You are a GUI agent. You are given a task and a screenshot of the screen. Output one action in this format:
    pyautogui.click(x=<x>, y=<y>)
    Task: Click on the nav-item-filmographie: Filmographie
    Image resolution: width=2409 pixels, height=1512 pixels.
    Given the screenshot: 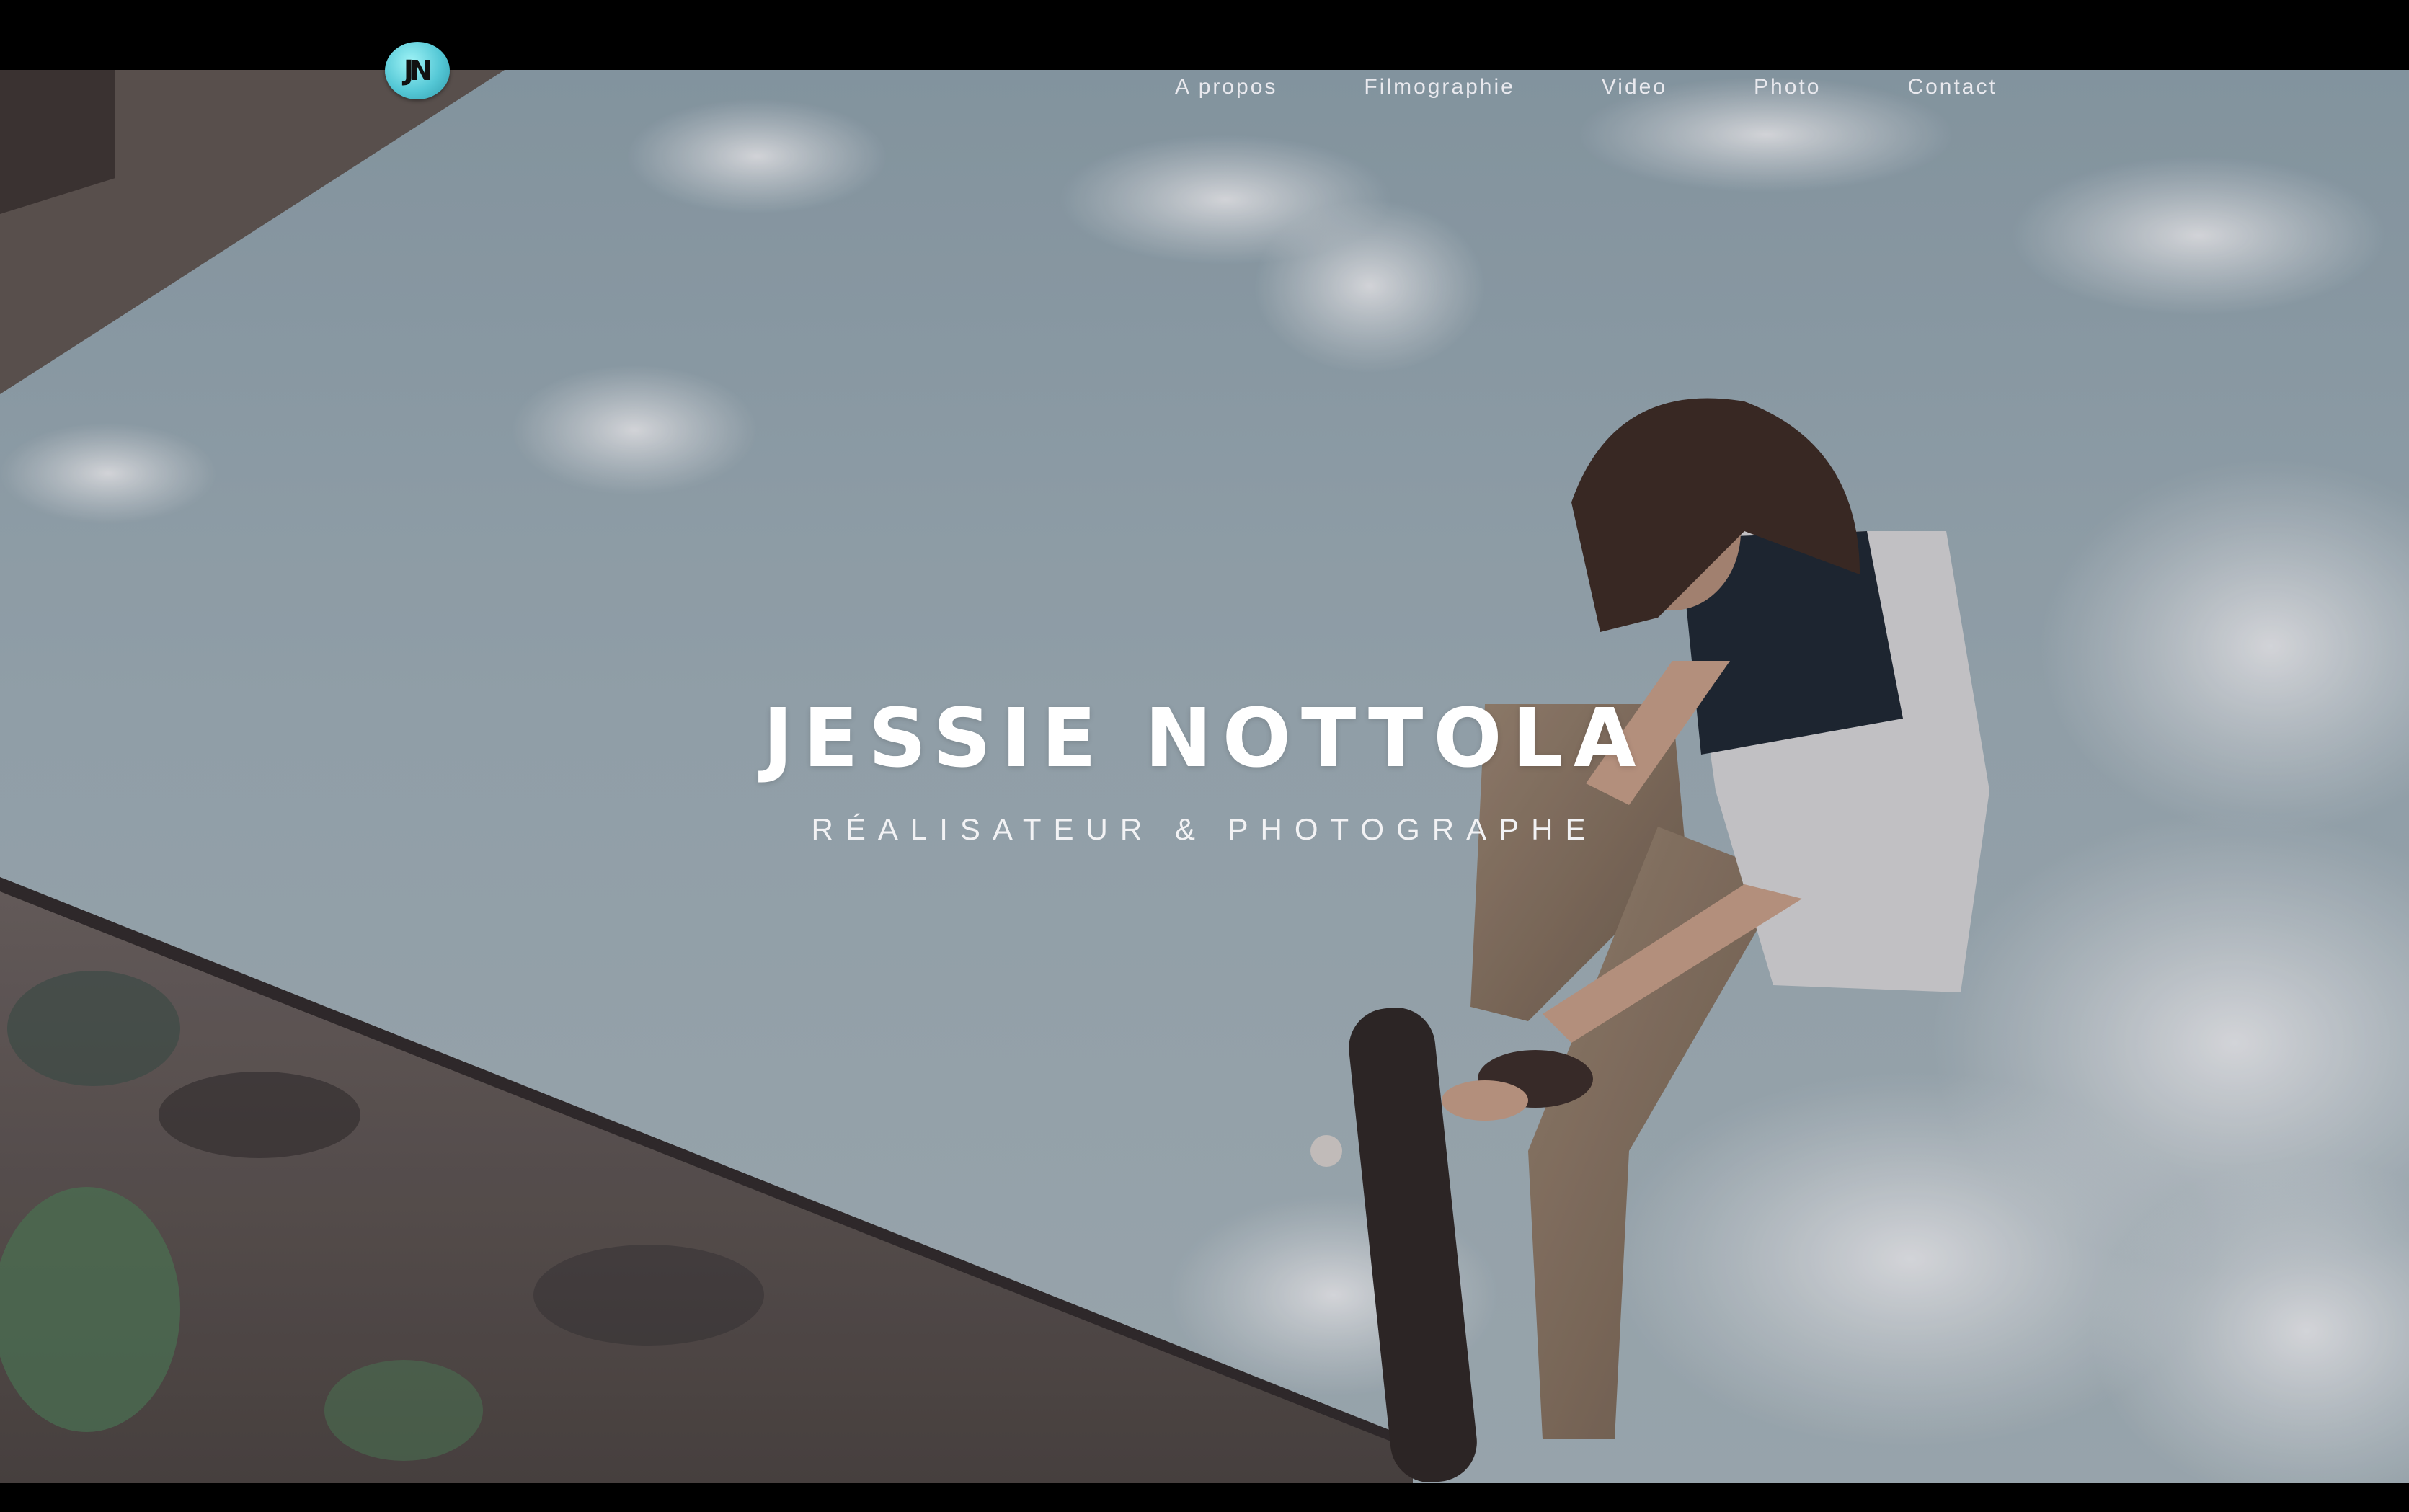 What is the action you would take?
    pyautogui.click(x=1439, y=87)
    